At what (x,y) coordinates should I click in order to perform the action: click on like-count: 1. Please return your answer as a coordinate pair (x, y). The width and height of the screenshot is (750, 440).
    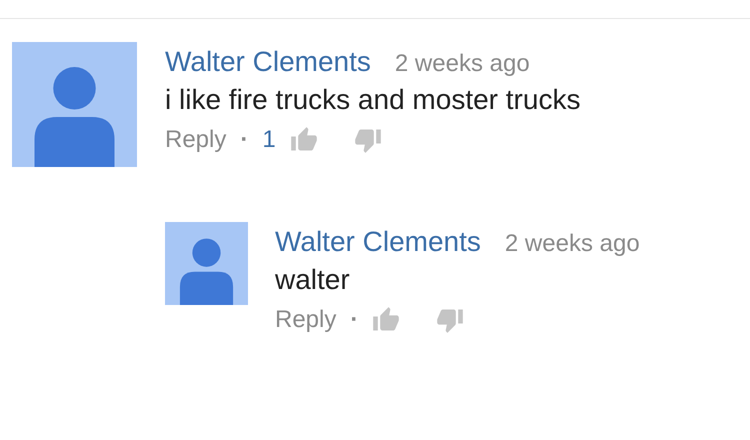
    Looking at the image, I should click on (269, 140).